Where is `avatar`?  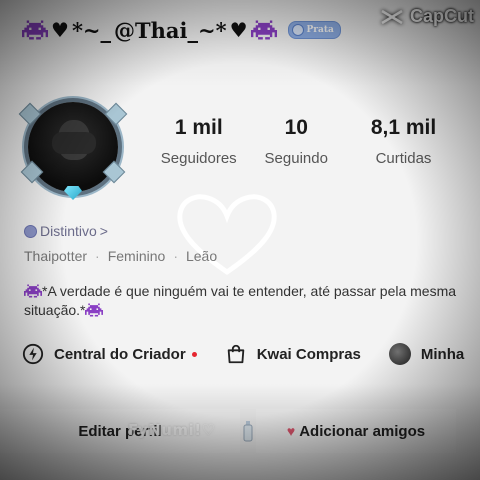 avatar is located at coordinates (73, 147).